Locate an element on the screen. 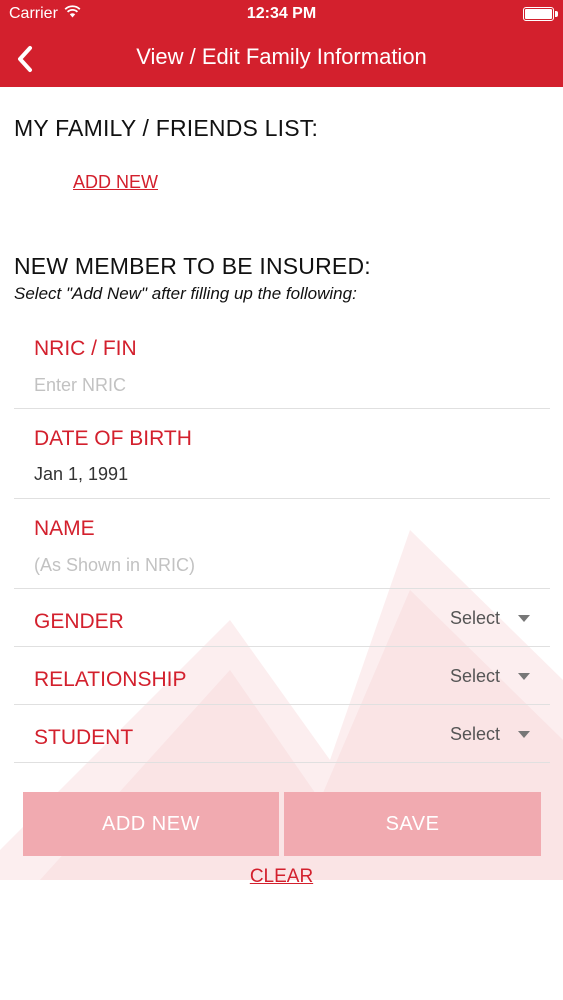 This screenshot has height=1000, width=563. dob-label: DATE OF BIRTH is located at coordinates (113, 438).